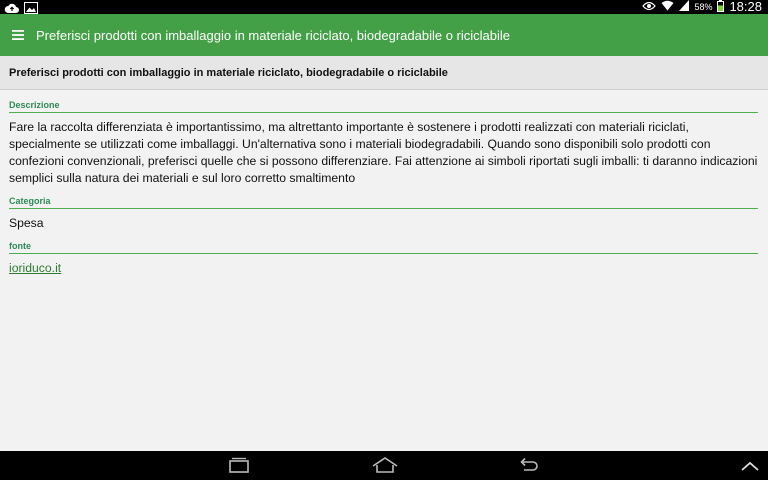 This screenshot has width=768, height=480. I want to click on source-link: ioriduco.it, so click(35, 268).